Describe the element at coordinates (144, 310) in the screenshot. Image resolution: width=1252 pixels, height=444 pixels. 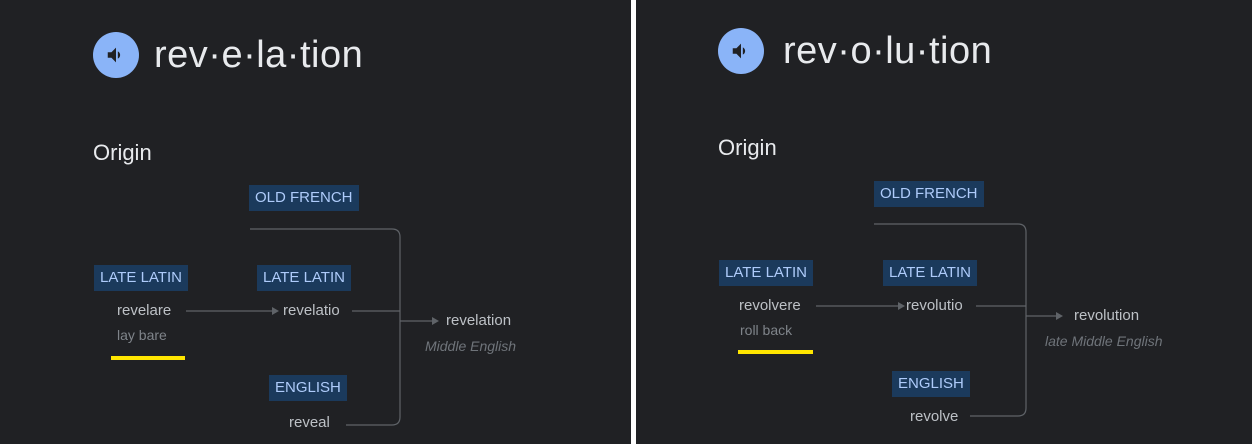
I see `source-term: revelare` at that location.